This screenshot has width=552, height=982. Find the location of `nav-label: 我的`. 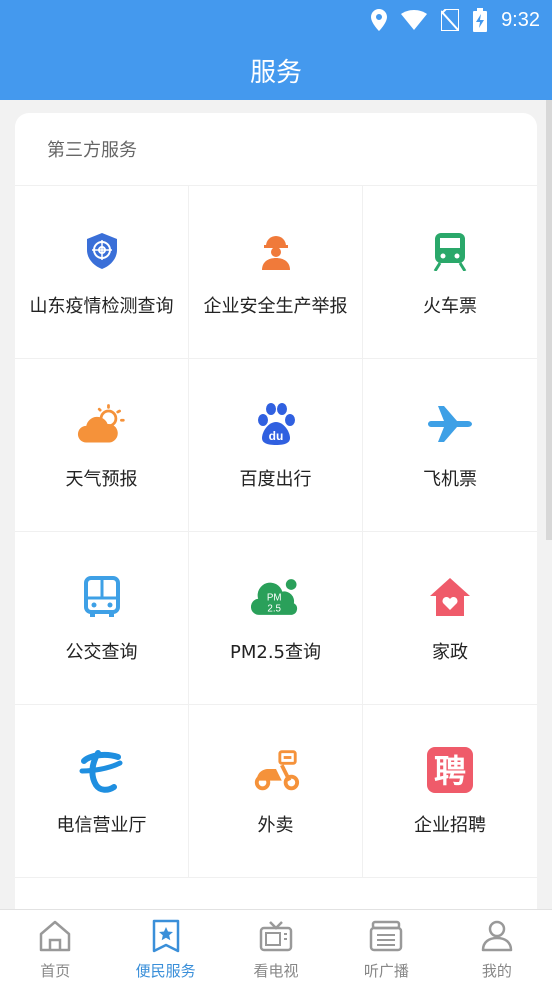

nav-label: 我的 is located at coordinates (496, 971).